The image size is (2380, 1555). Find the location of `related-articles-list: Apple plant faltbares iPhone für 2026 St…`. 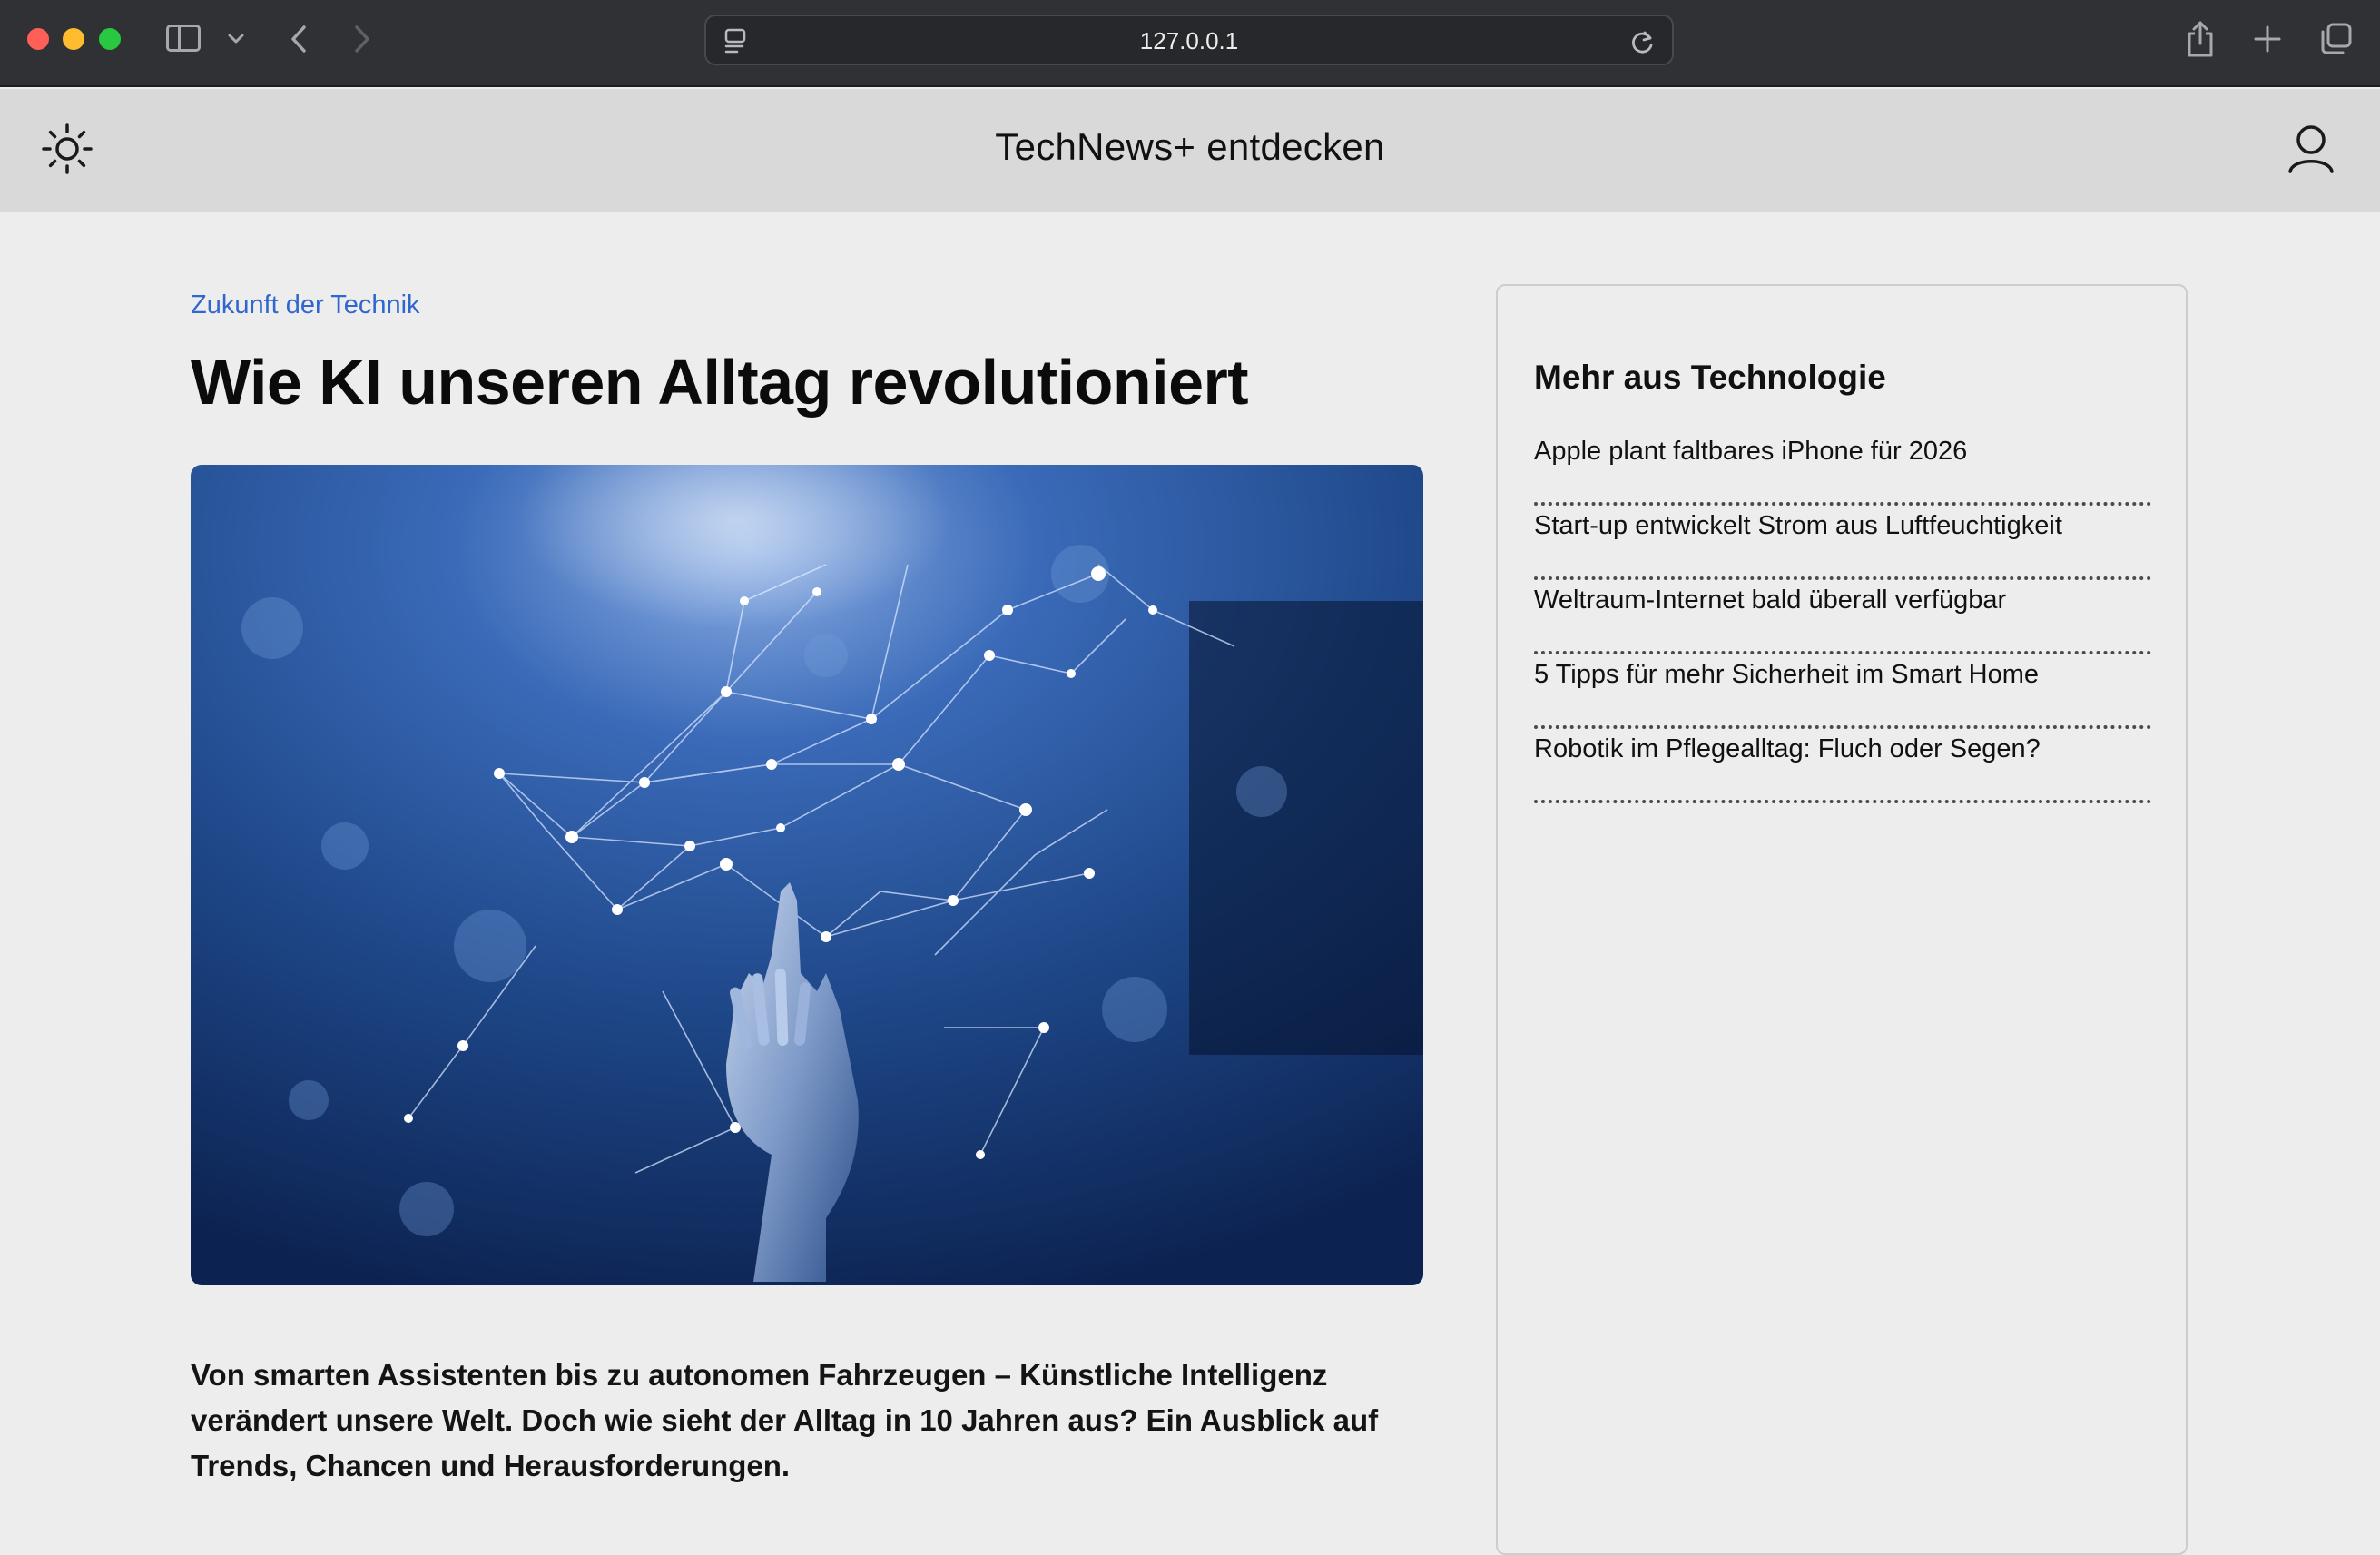

related-articles-list: Apple plant faltbares iPhone für 2026 St… is located at coordinates (1842, 617).